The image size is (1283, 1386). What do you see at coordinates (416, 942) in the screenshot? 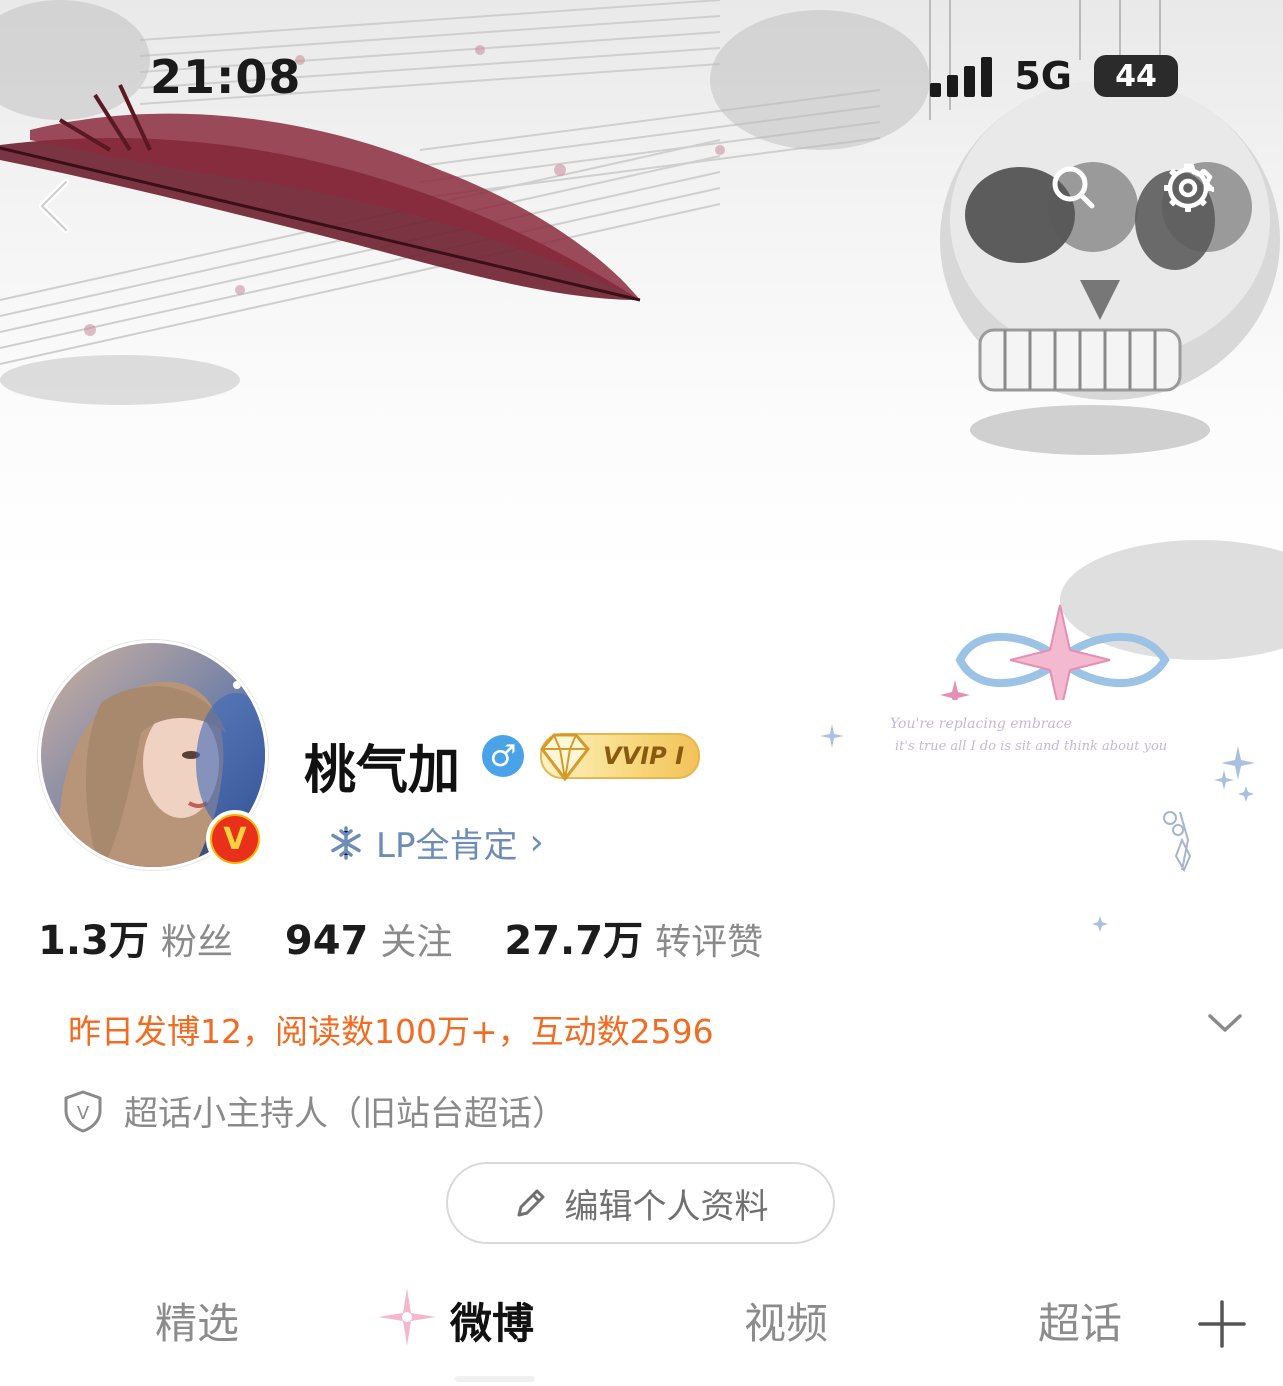
I see `stat-label: 关注` at bounding box center [416, 942].